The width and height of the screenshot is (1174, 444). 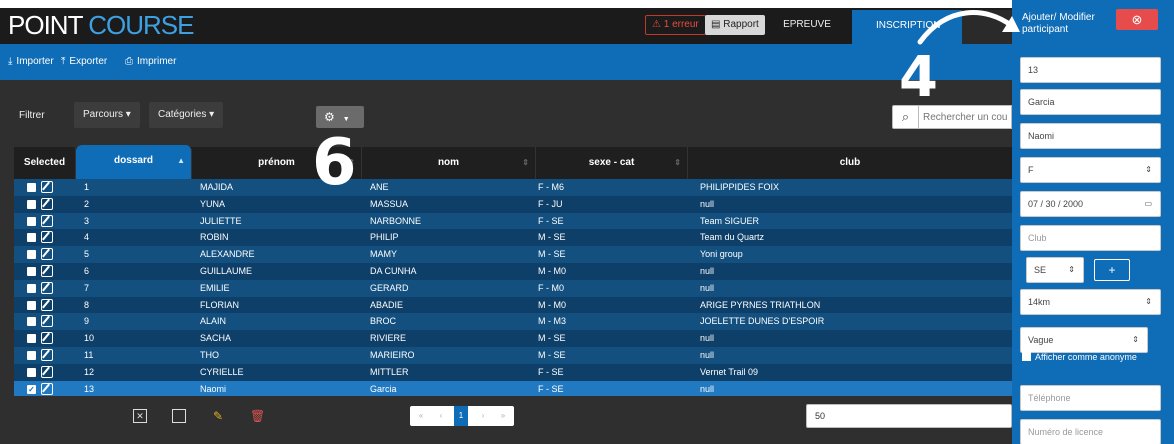 What do you see at coordinates (31, 389) in the screenshot?
I see `row-select-checkbox: ✓` at bounding box center [31, 389].